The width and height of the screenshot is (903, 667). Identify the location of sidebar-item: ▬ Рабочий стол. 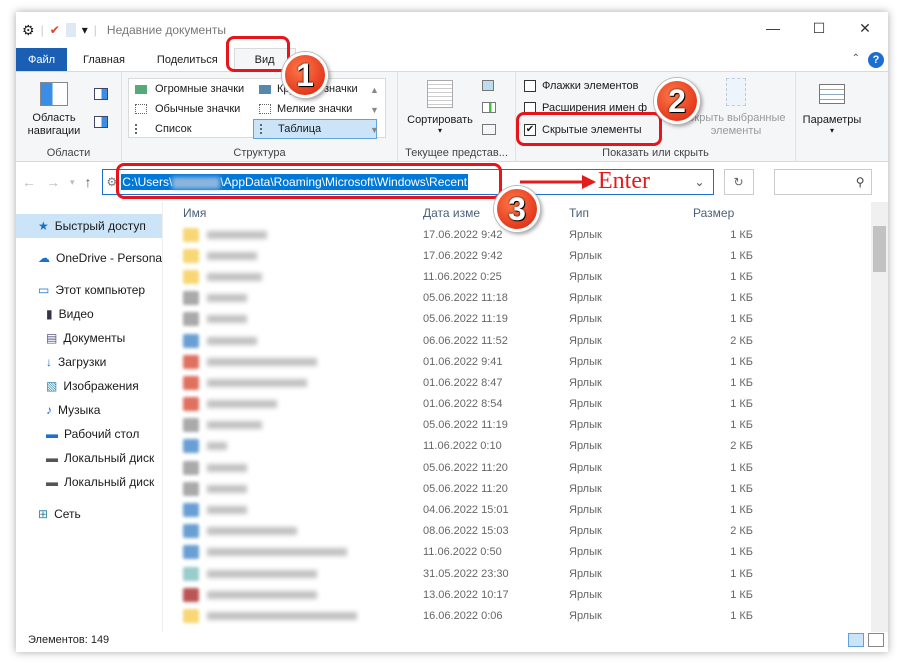
(89, 434).